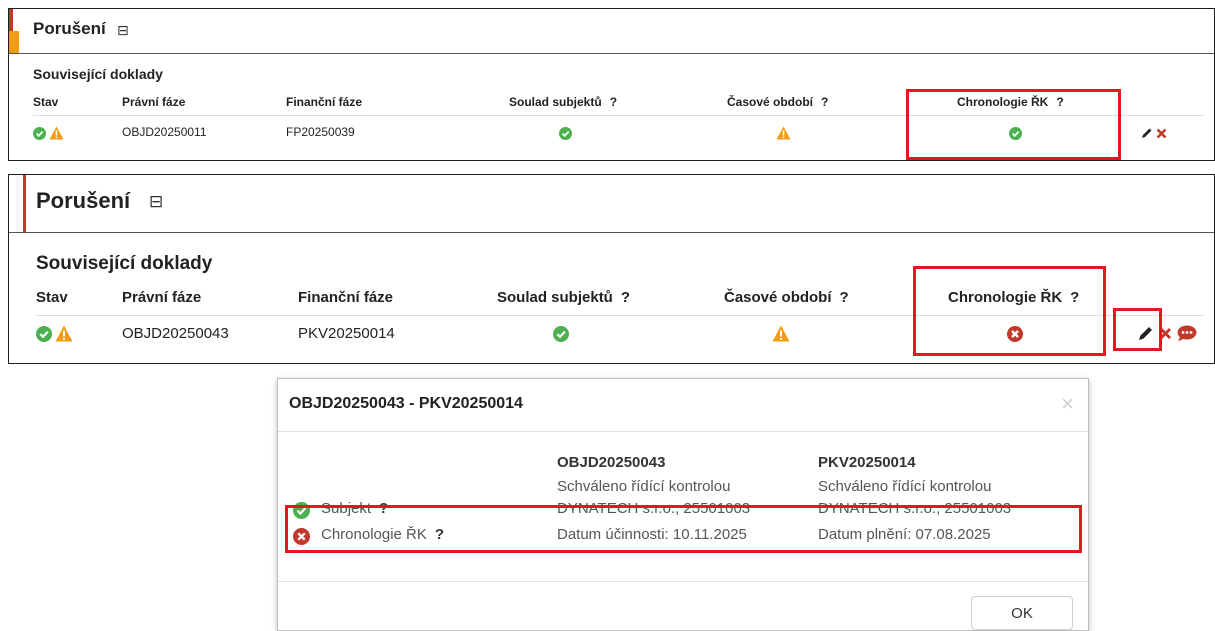 Image resolution: width=1215 pixels, height=631 pixels. What do you see at coordinates (164, 132) in the screenshot?
I see `pravni-faze-value: OBJD20250011` at bounding box center [164, 132].